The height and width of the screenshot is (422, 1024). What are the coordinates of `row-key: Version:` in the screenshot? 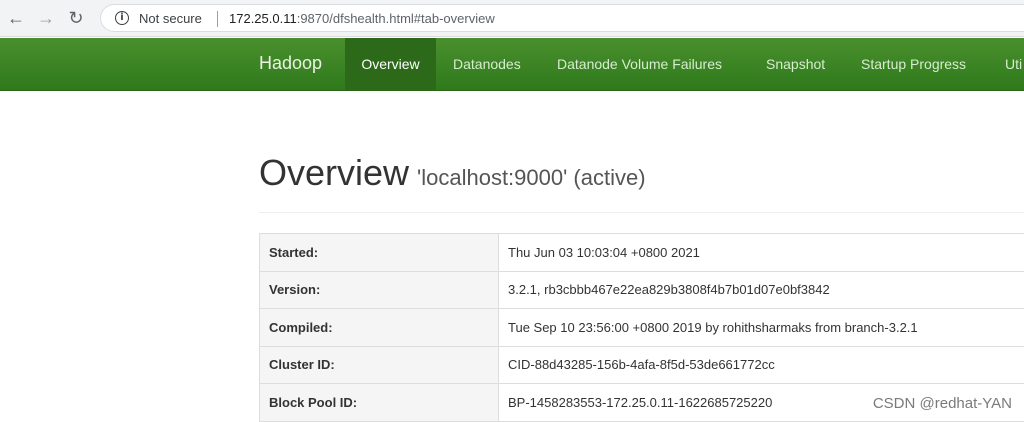 It's located at (379, 290).